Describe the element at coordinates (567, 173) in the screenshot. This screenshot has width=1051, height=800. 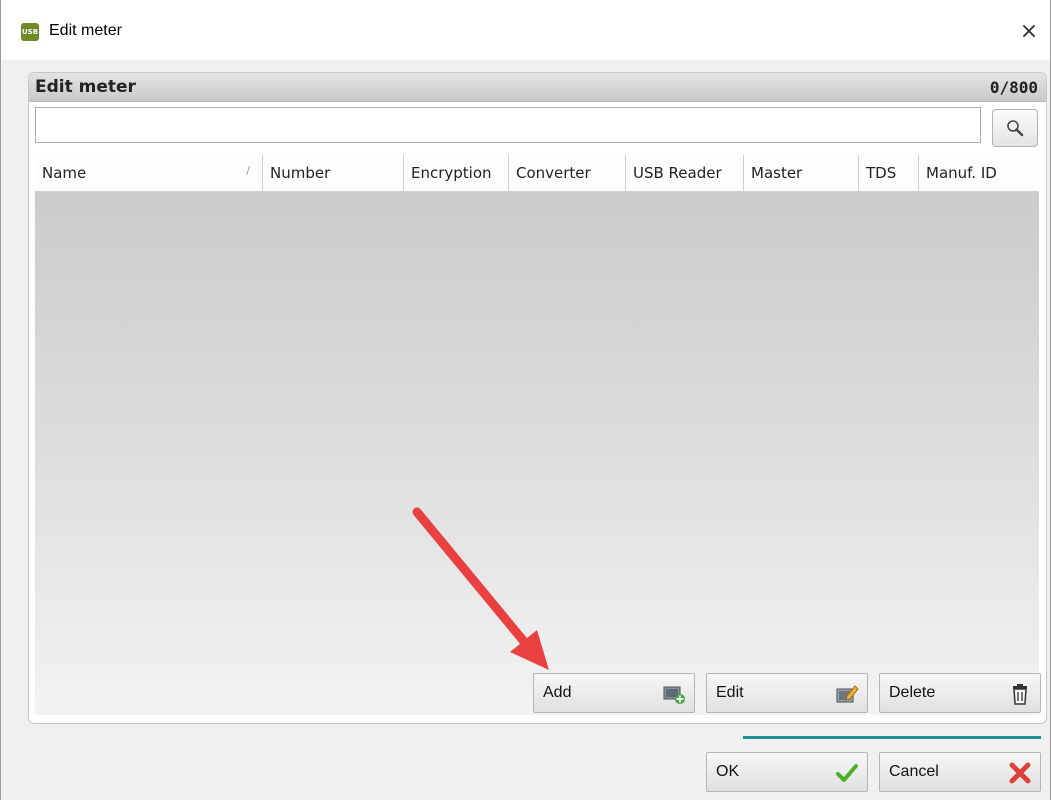
I see `column-header-converter: Converter` at that location.